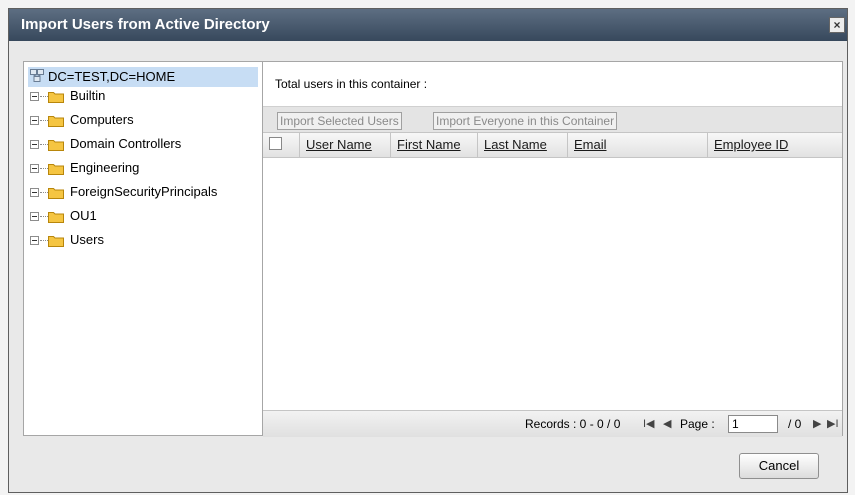 The image size is (855, 495). I want to click on total-users-label: Total users in this container :, so click(351, 84).